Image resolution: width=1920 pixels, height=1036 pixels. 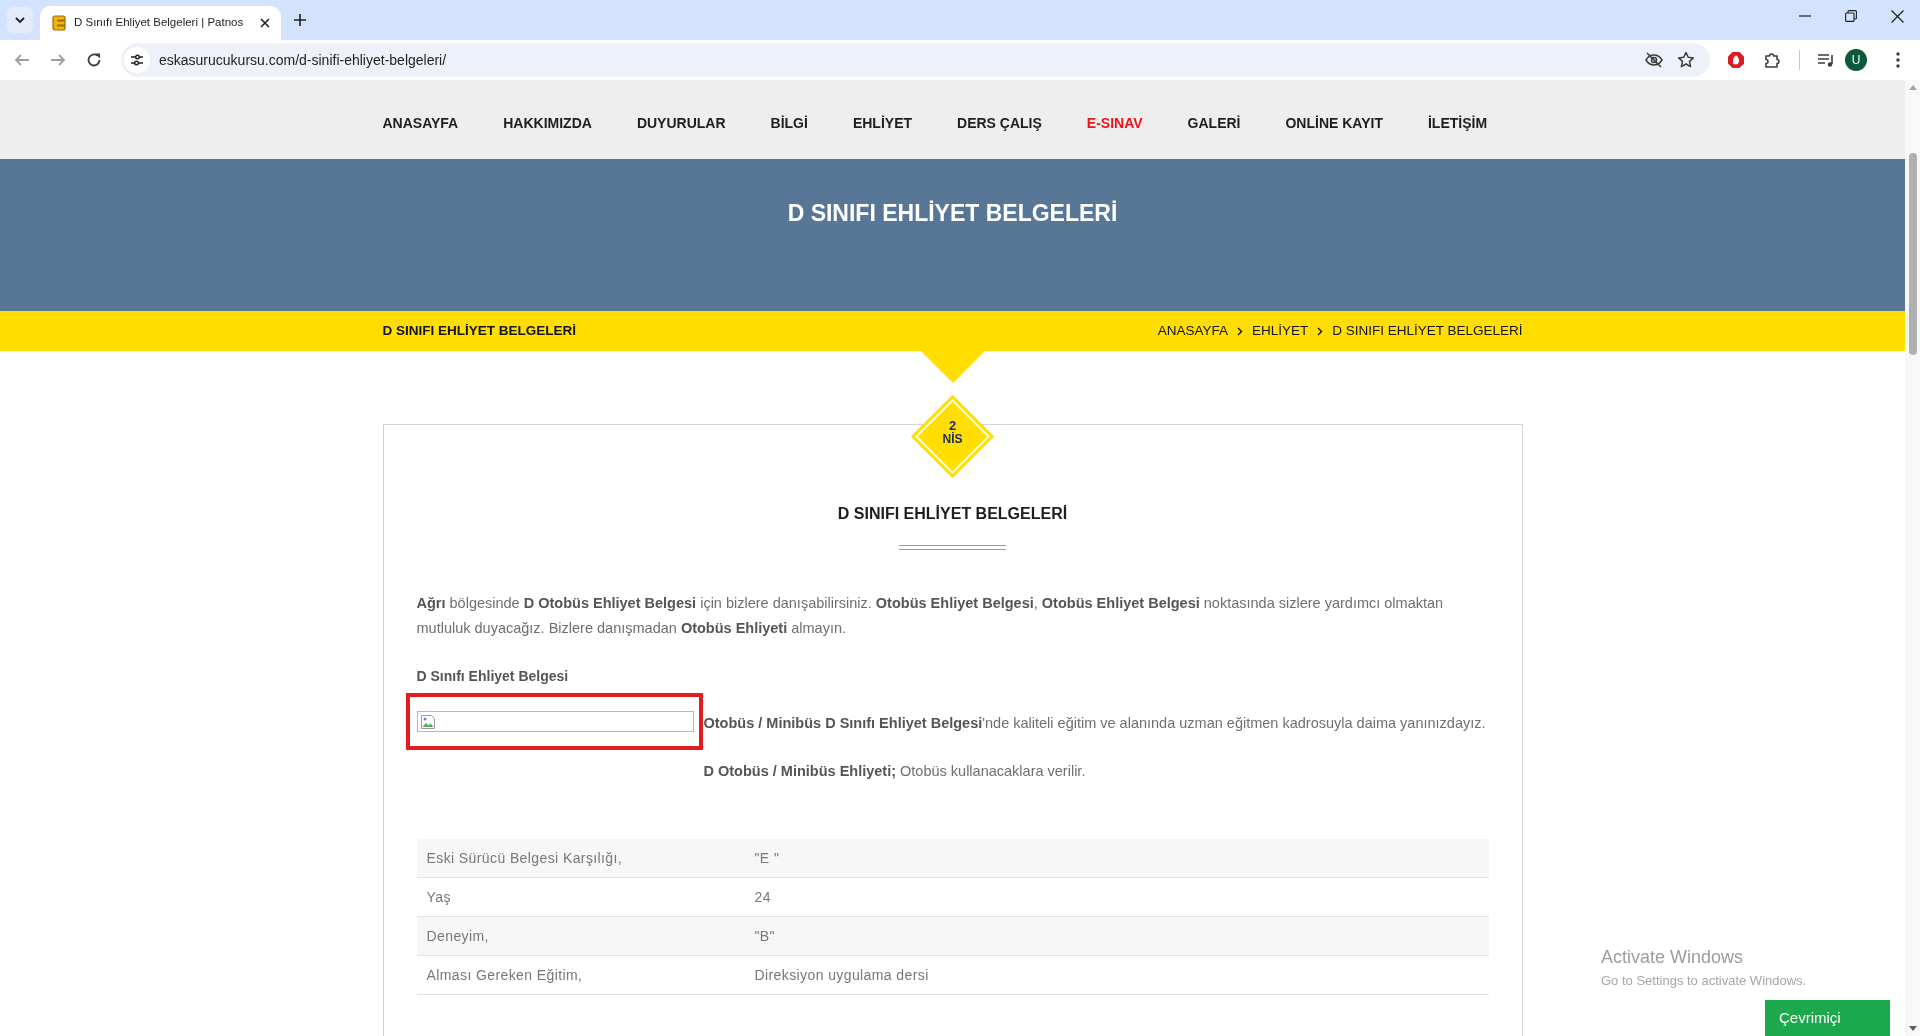 I want to click on nav-link: DUYURULAR, so click(x=681, y=123).